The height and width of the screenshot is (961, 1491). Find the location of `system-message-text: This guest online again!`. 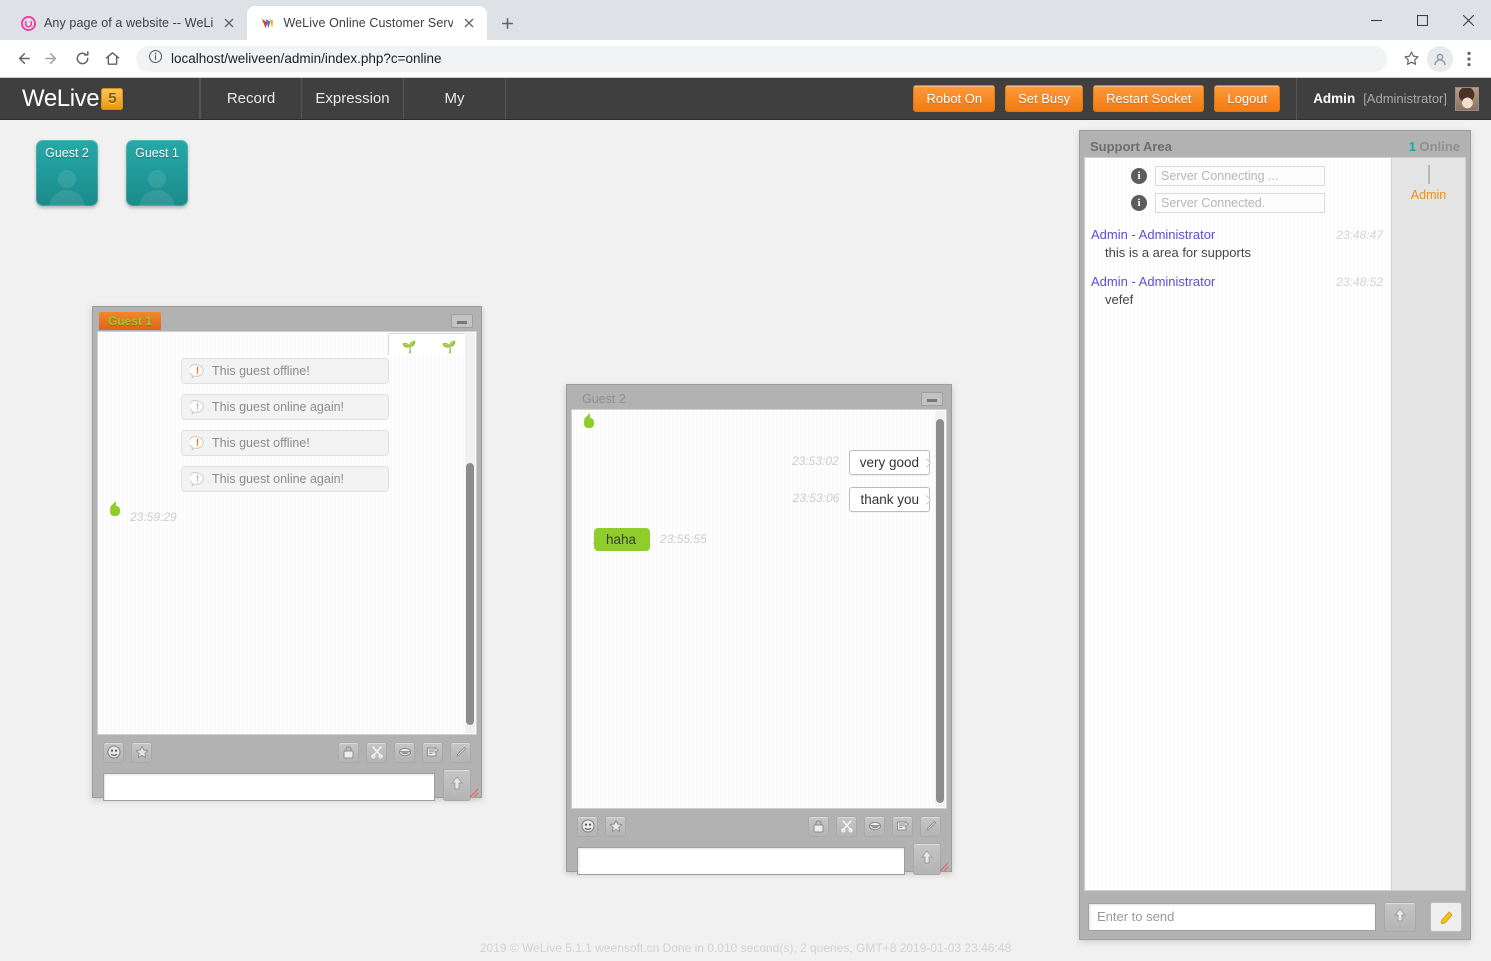

system-message-text: This guest online again! is located at coordinates (278, 479).